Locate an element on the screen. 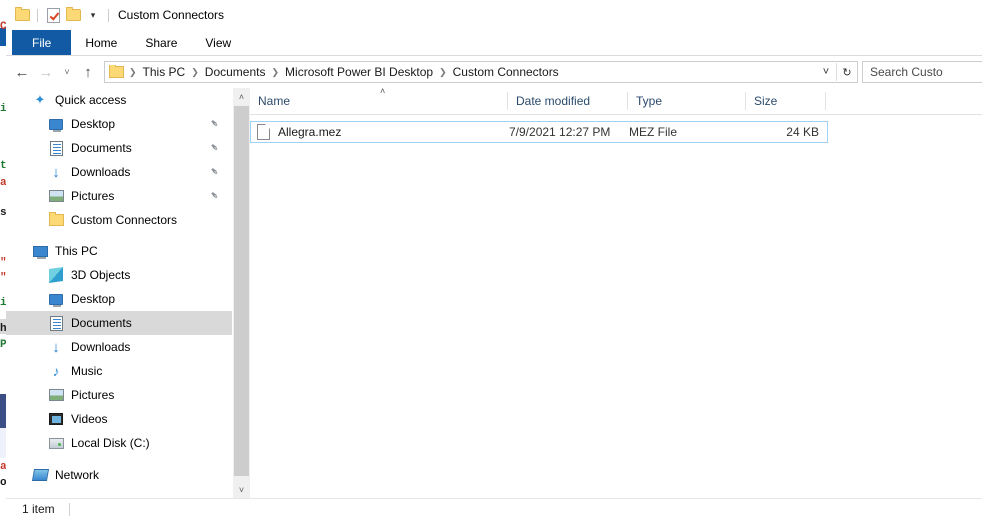 The image size is (982, 517). forward-button: → is located at coordinates (46, 72).